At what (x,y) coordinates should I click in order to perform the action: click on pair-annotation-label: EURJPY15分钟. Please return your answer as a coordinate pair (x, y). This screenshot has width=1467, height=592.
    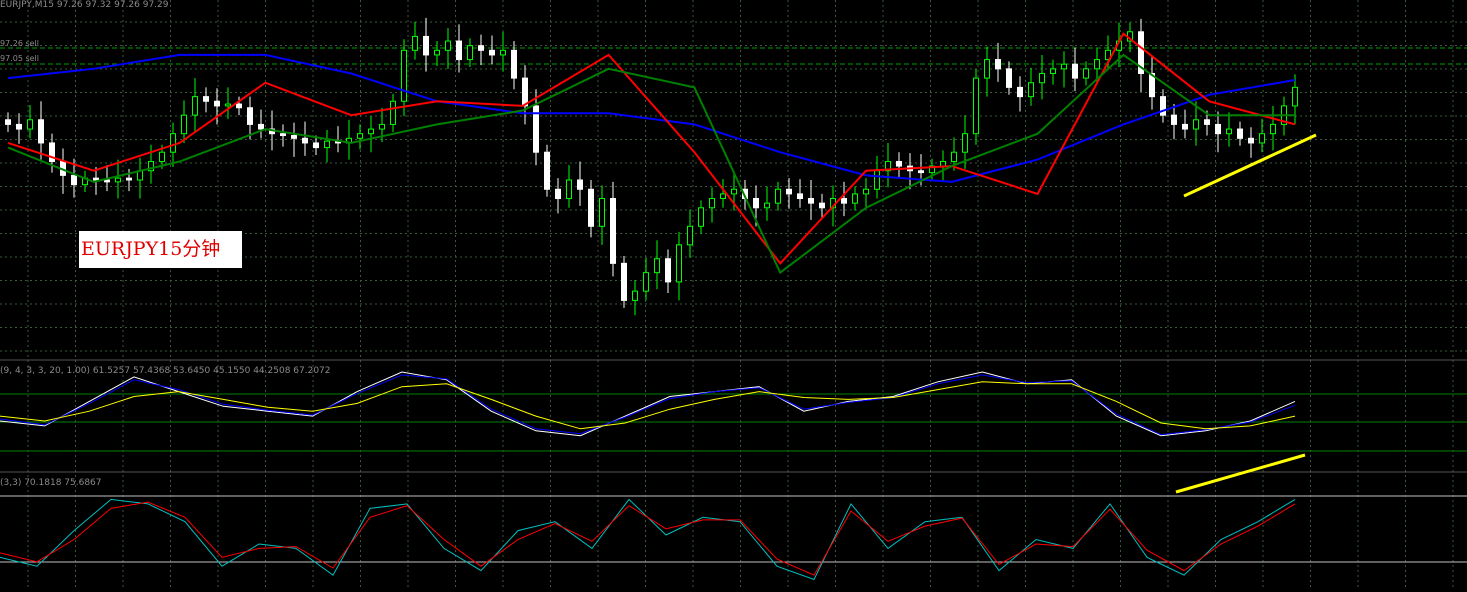
    Looking at the image, I should click on (160, 249).